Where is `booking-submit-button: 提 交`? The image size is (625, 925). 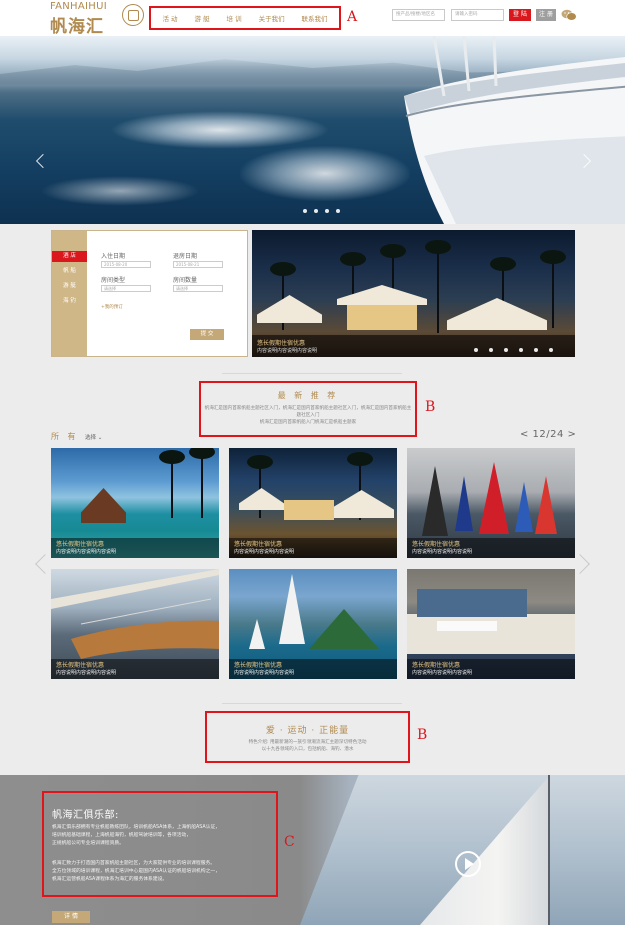 booking-submit-button: 提 交 is located at coordinates (207, 334).